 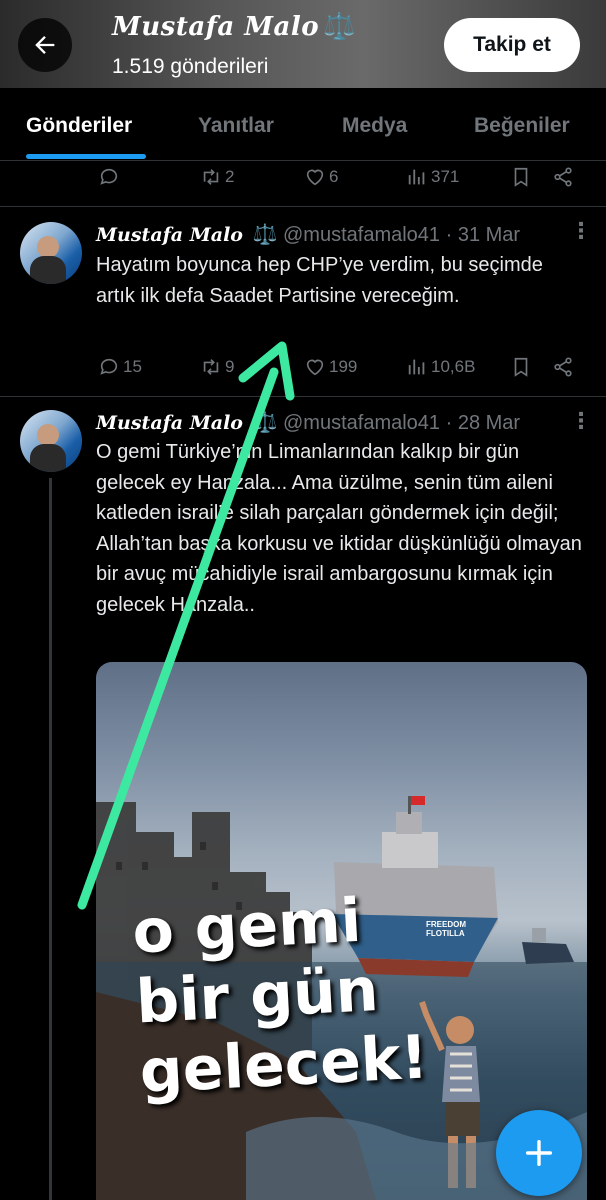 I want to click on tweet-actions: 15 9 199 10,6B, so click(x=303, y=371).